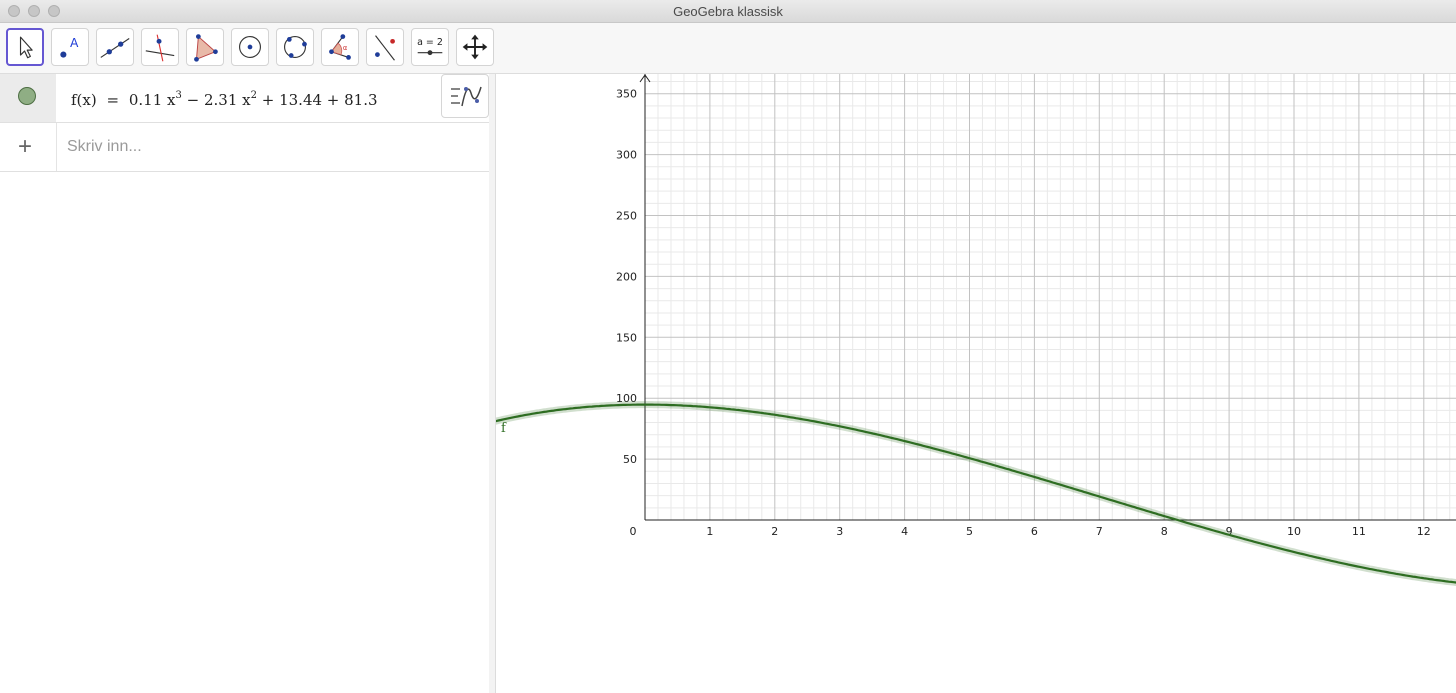  I want to click on circle-tool-button, so click(250, 47).